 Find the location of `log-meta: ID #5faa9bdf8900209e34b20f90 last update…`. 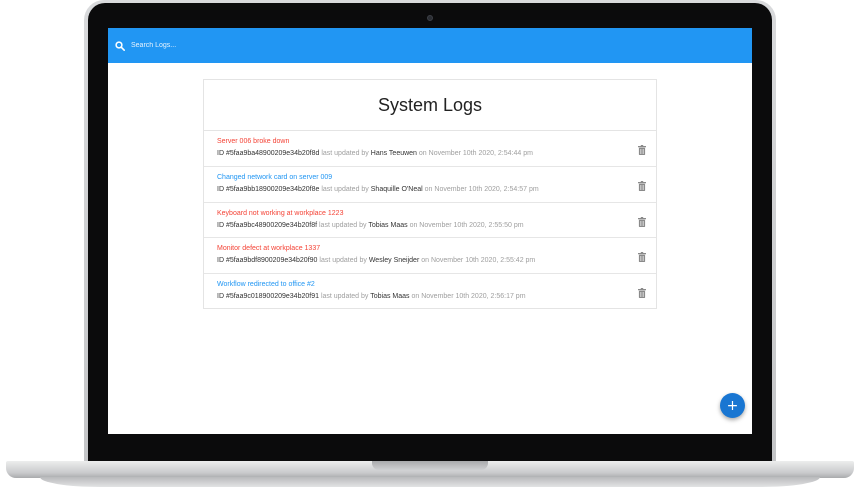

log-meta: ID #5faa9bdf8900209e34b20f90 last update… is located at coordinates (436, 260).